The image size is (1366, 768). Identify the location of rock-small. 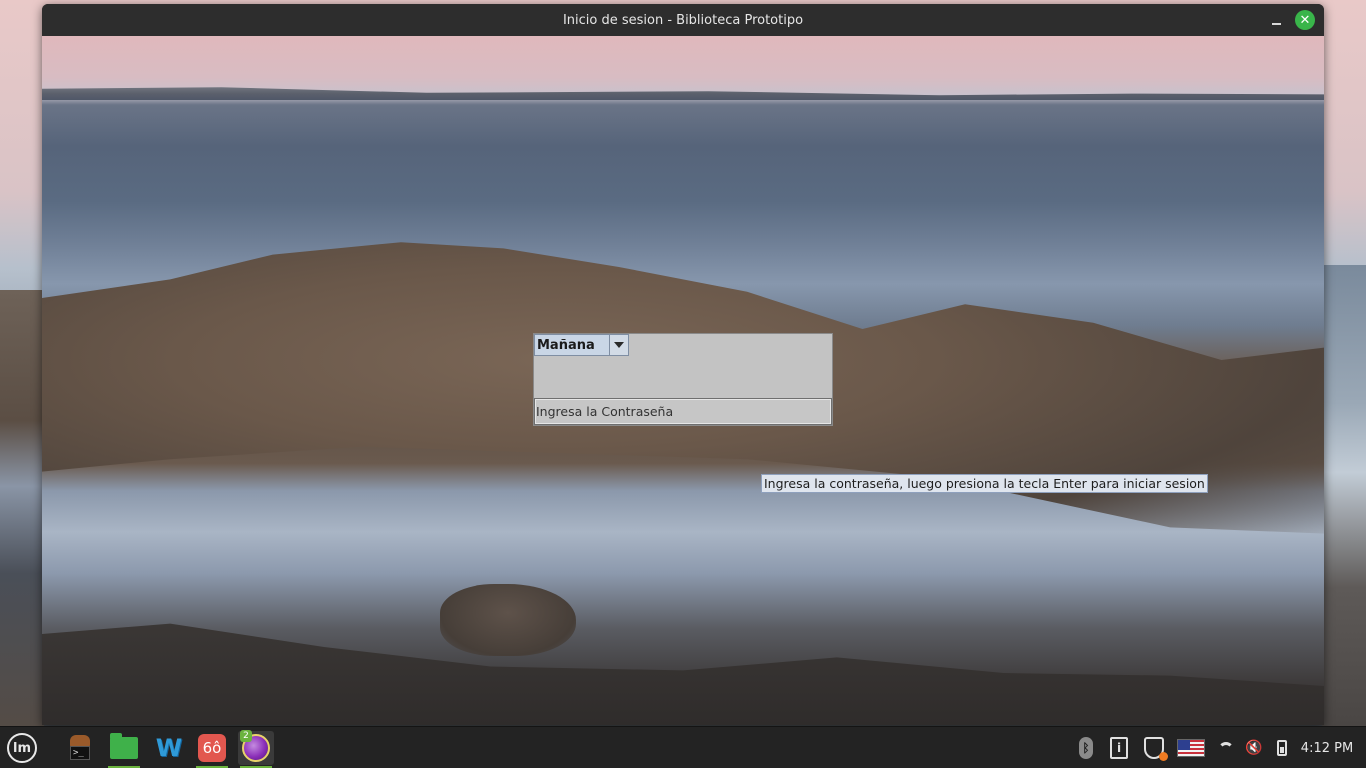
(508, 620).